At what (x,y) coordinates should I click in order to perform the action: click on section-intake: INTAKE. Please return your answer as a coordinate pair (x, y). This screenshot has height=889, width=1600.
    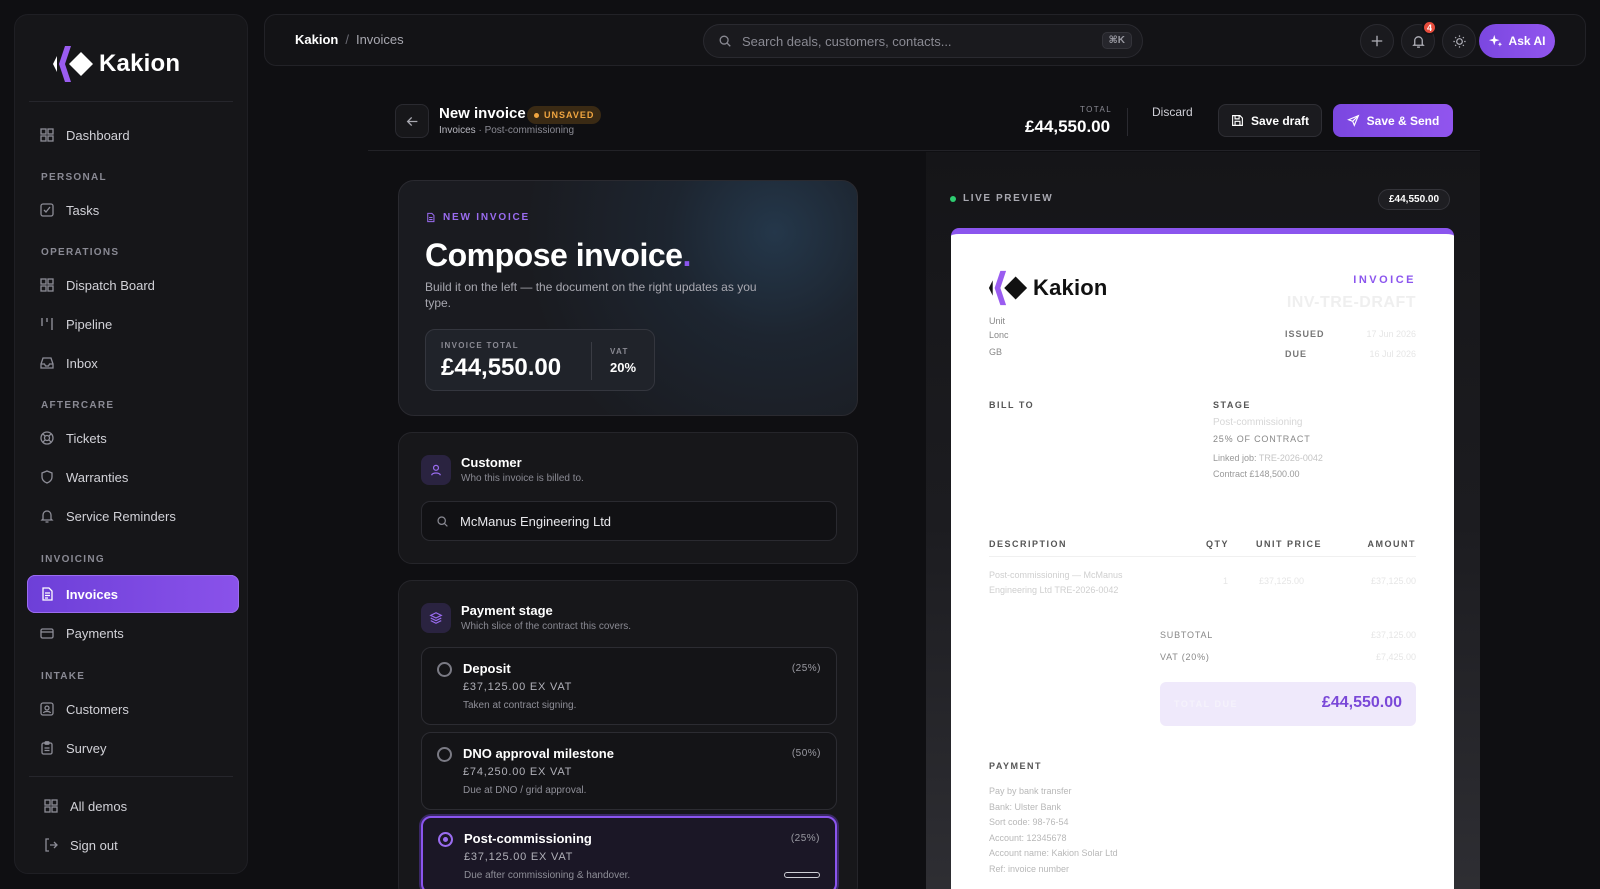
    Looking at the image, I should click on (63, 676).